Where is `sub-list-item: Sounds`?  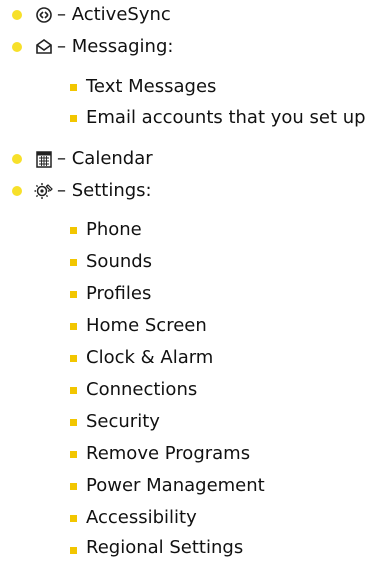
sub-list-item: Sounds is located at coordinates (119, 261).